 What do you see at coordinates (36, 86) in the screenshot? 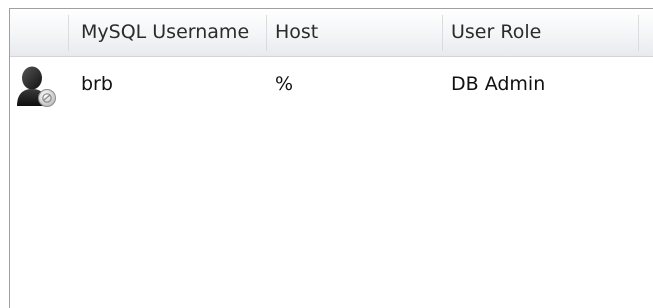
I see `user-avatar-icon` at bounding box center [36, 86].